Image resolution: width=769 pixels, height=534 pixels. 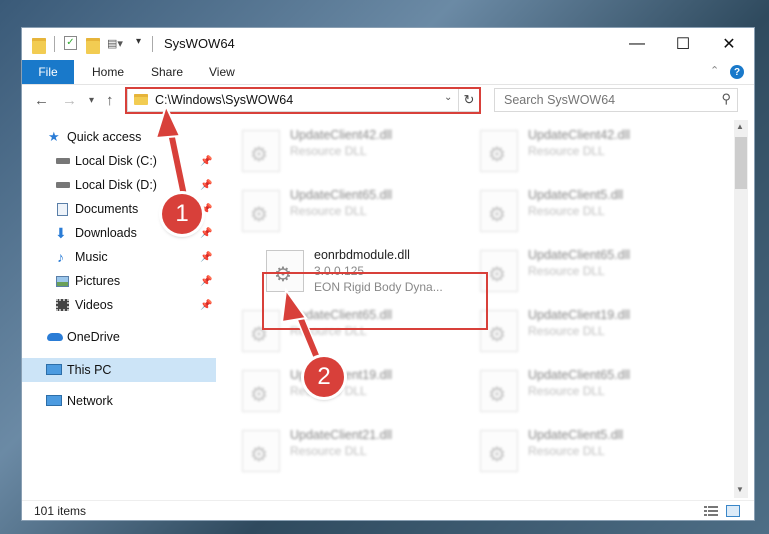 What do you see at coordinates (119, 337) in the screenshot?
I see `sidebar-item-onedrive: OneDrive` at bounding box center [119, 337].